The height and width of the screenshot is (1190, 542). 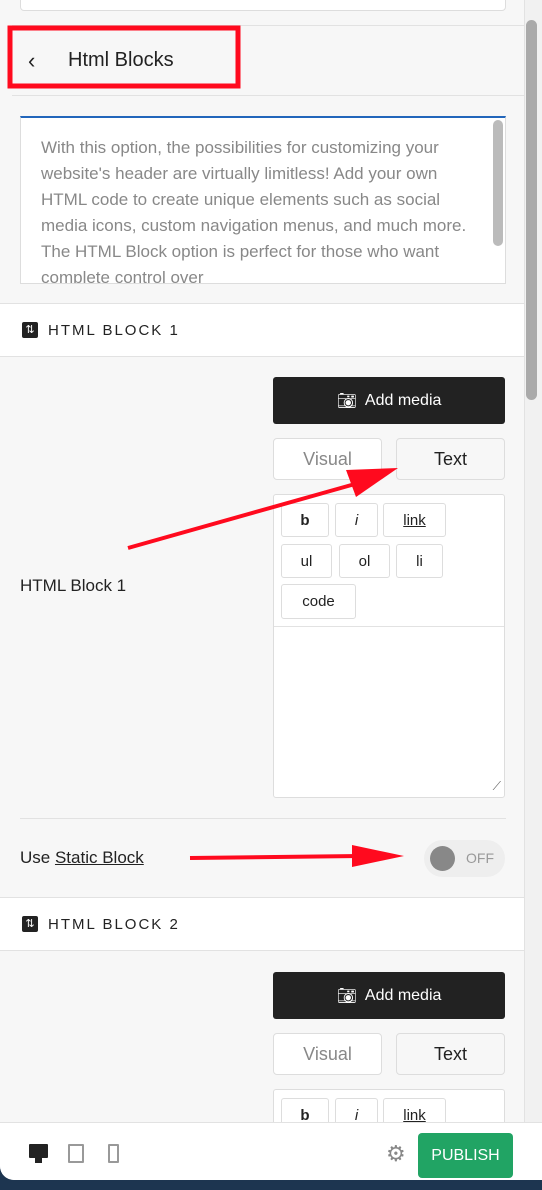 I want to click on annotation-box, so click(x=124, y=57).